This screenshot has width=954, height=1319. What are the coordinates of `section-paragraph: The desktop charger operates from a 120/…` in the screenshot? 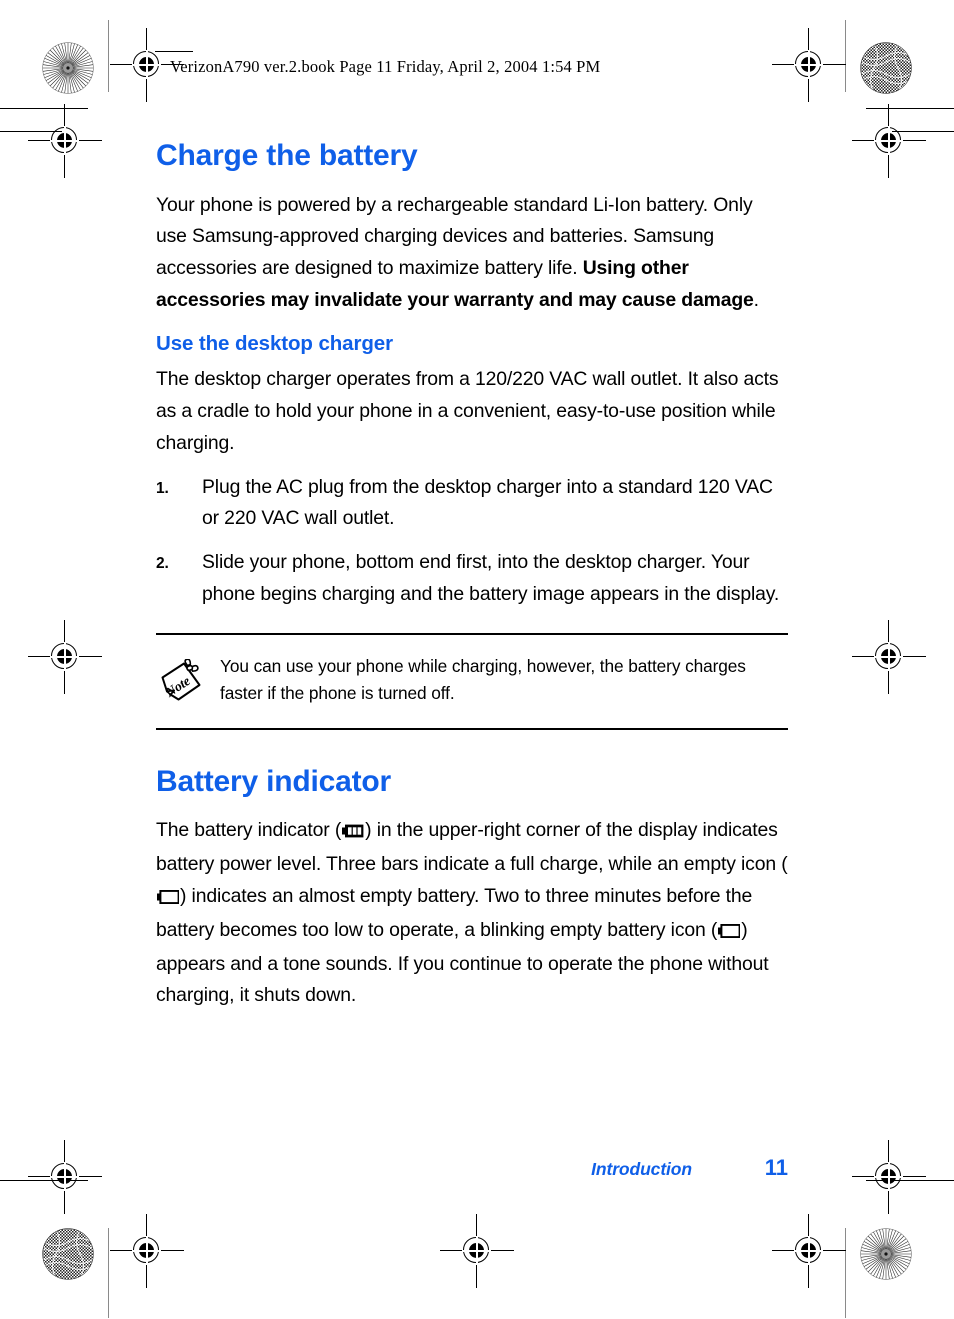 It's located at (467, 411).